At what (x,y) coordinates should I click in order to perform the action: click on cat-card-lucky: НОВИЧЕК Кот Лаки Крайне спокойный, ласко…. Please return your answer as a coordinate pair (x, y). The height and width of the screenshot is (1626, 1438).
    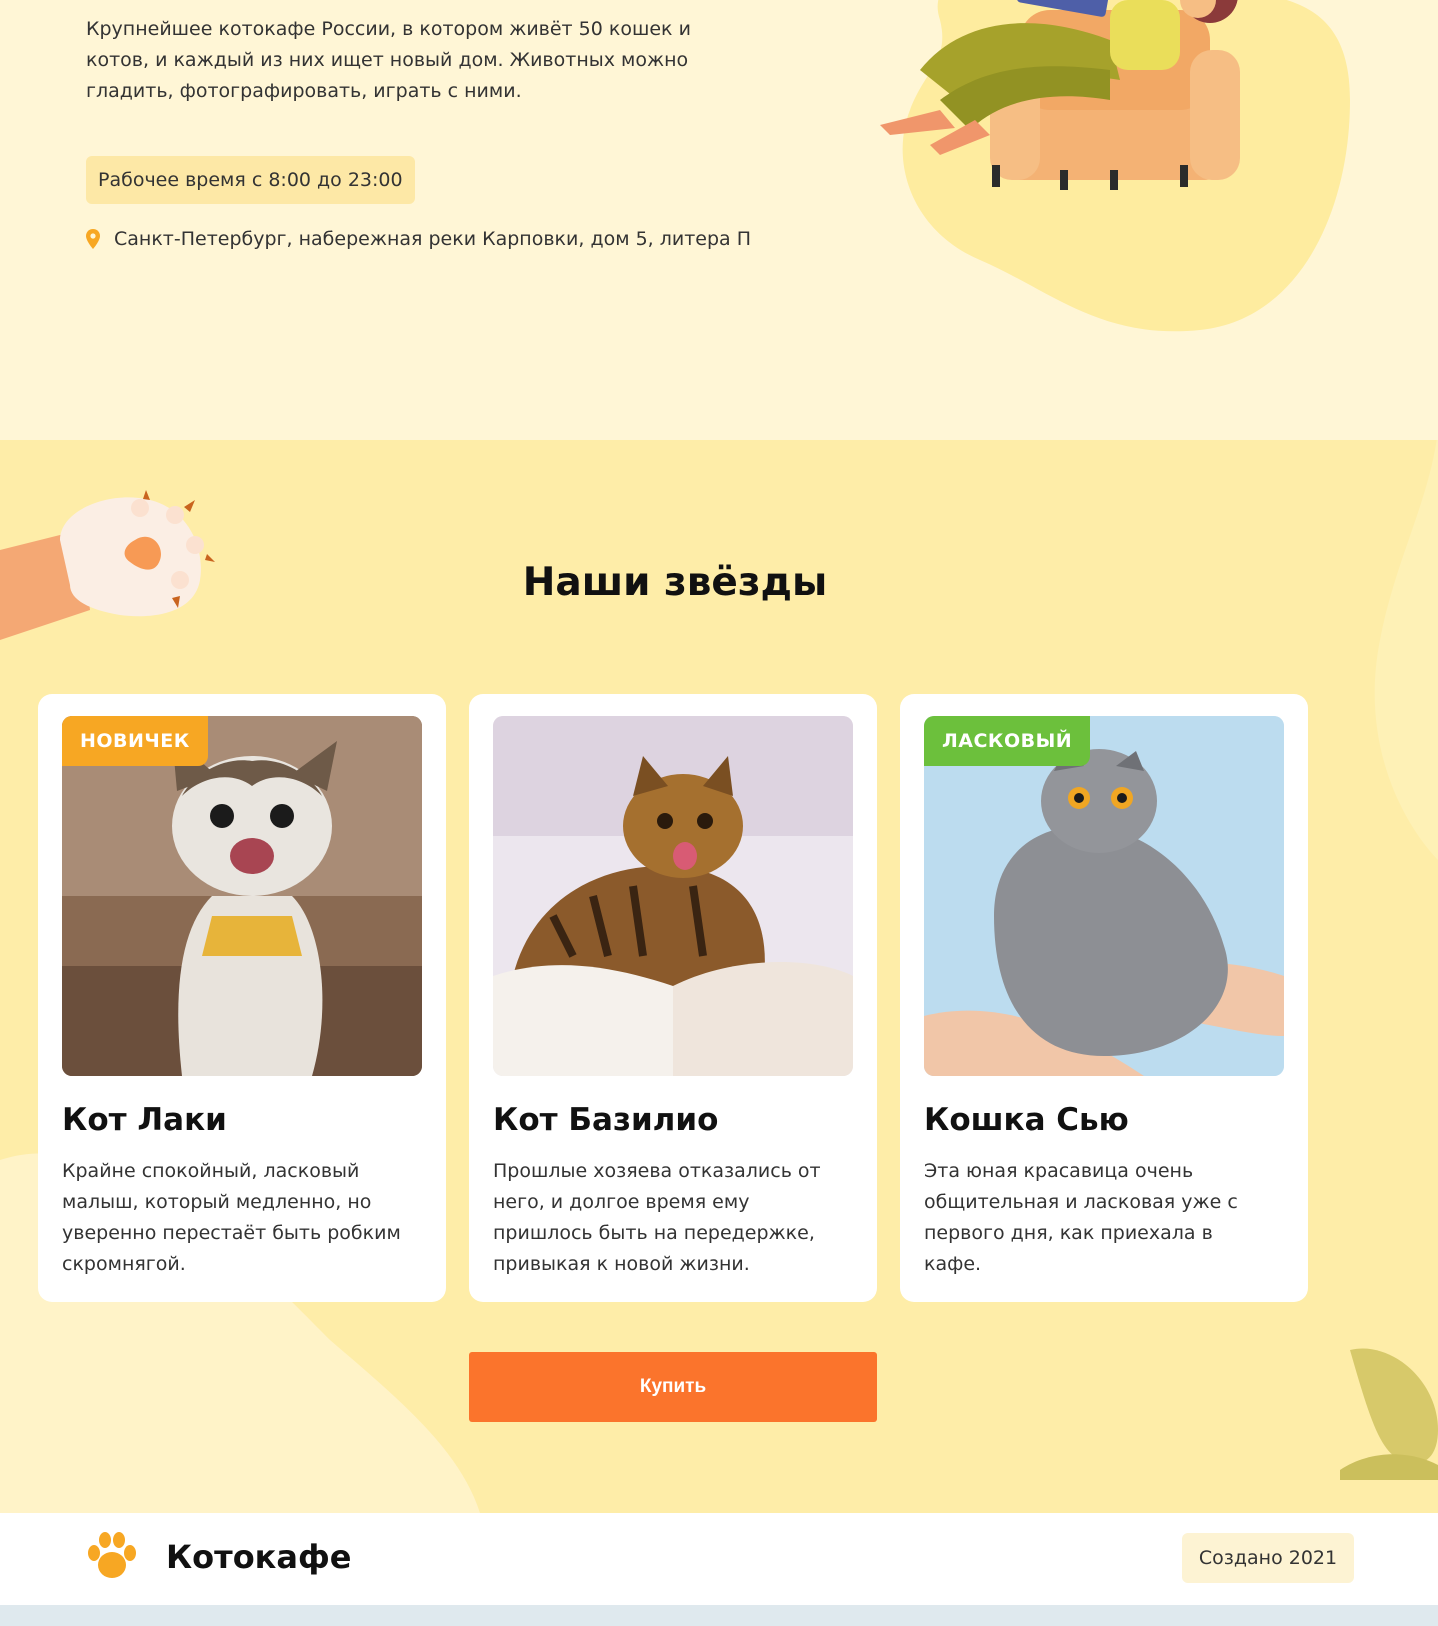
    Looking at the image, I should click on (242, 998).